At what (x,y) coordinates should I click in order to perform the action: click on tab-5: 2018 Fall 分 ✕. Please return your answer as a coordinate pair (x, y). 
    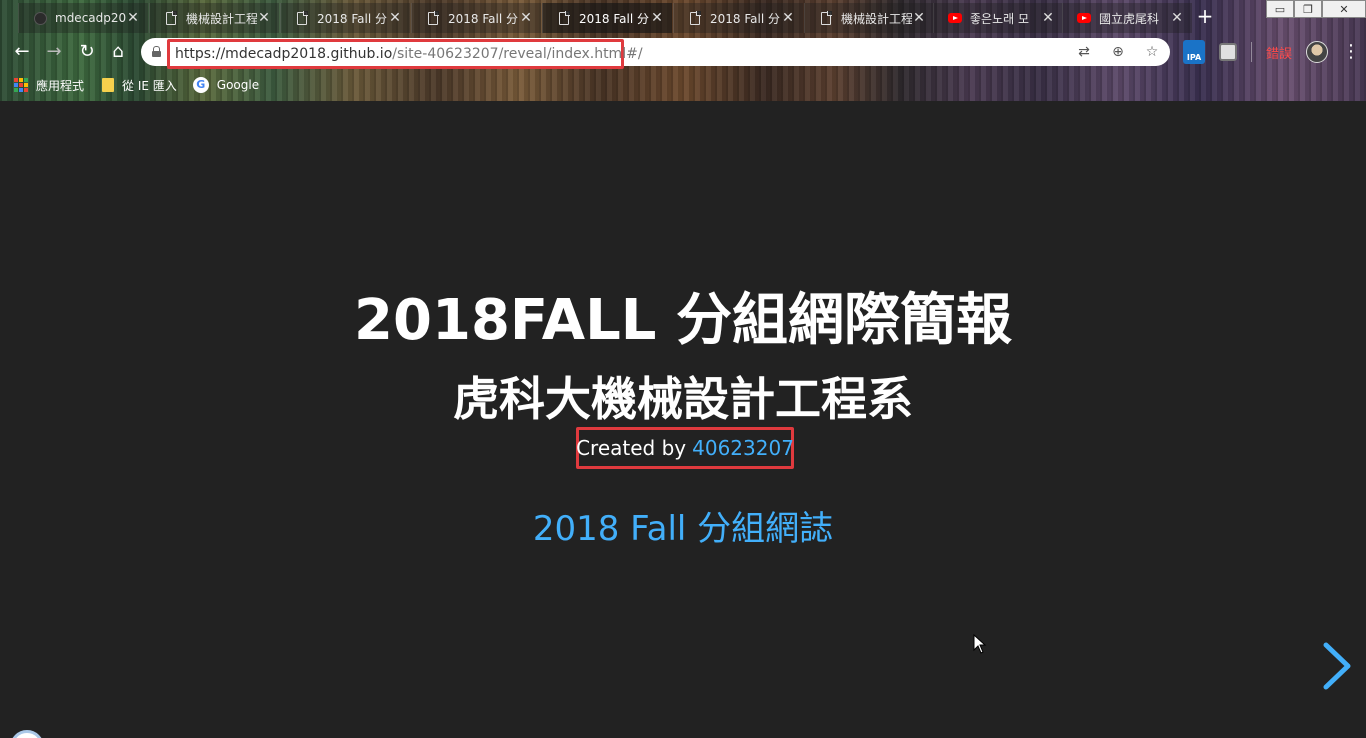
    Looking at the image, I should click on (738, 18).